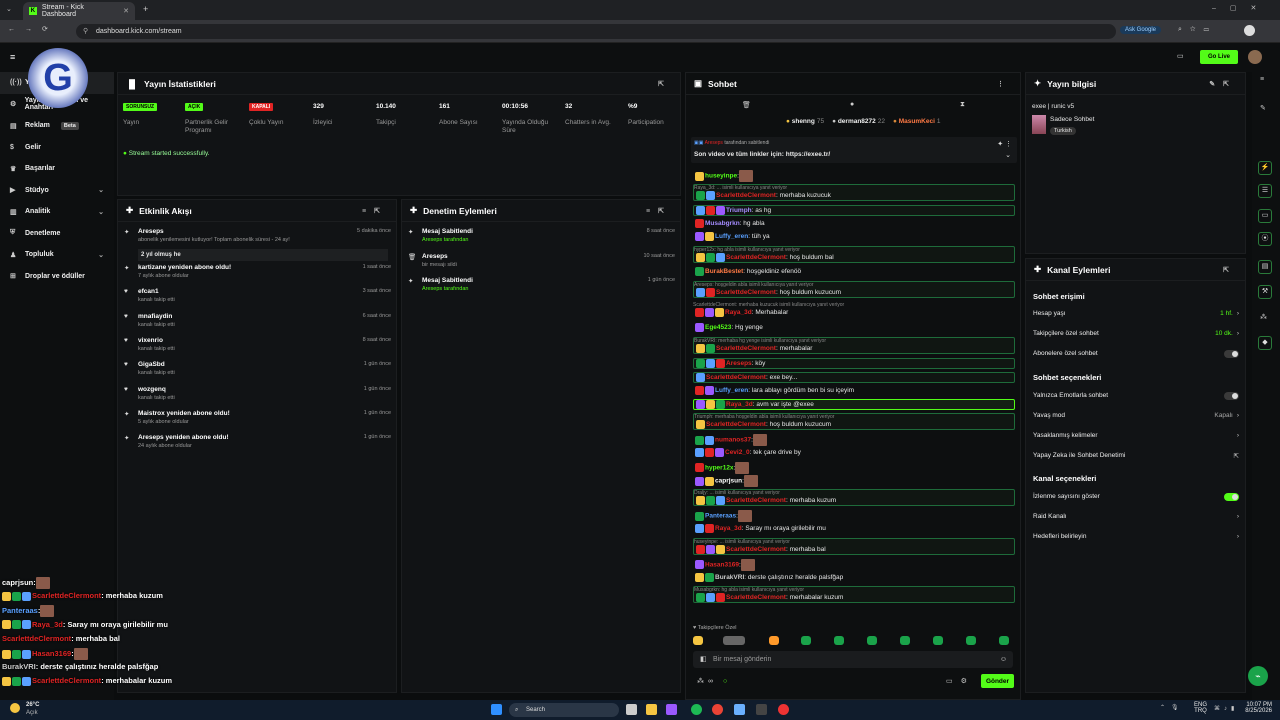  What do you see at coordinates (33, 29) in the screenshot?
I see `nav-arrows-icon: ←→⟳` at bounding box center [33, 29].